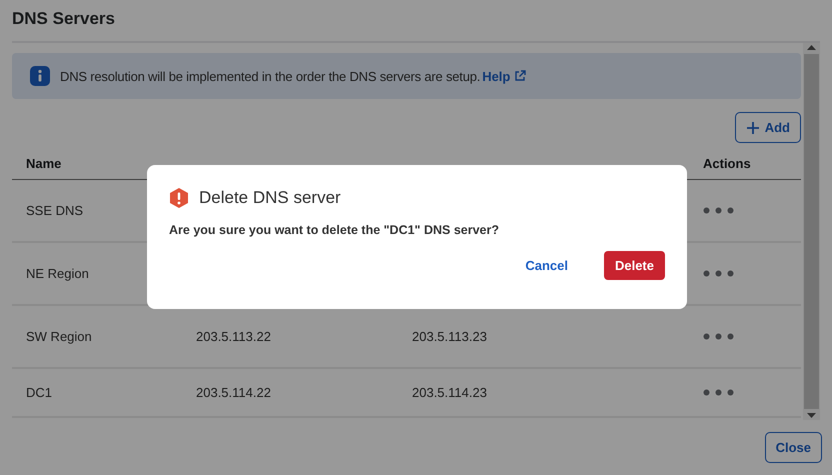  I want to click on close-button: Close, so click(793, 447).